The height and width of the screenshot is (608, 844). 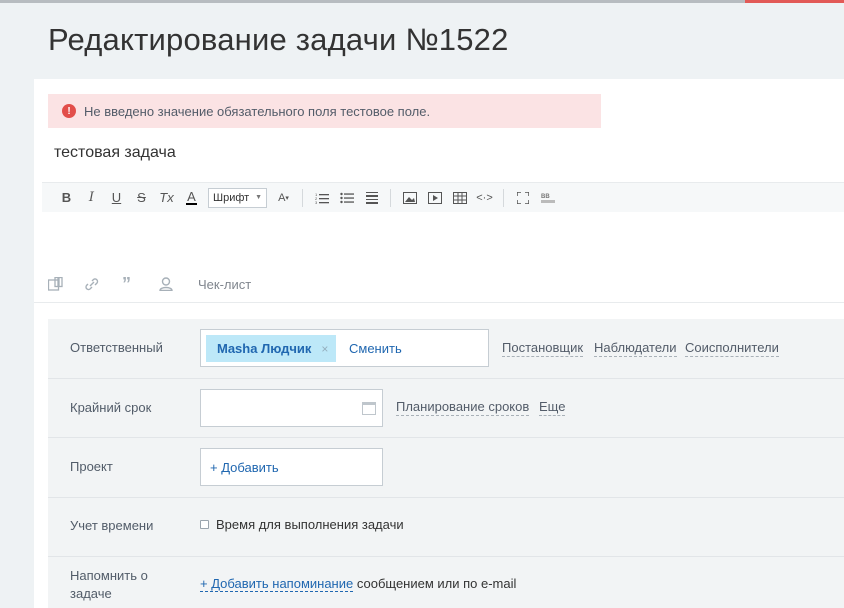 I want to click on creator-link: Постановщик, so click(x=543, y=348).